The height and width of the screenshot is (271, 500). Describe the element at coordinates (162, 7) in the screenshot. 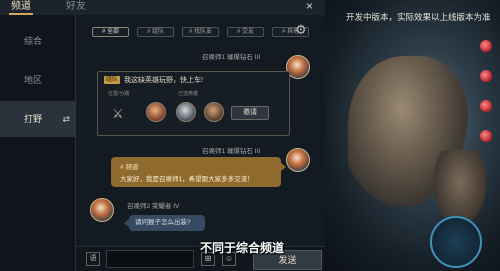

I see `tab-bar: 频道 好友 ×` at that location.